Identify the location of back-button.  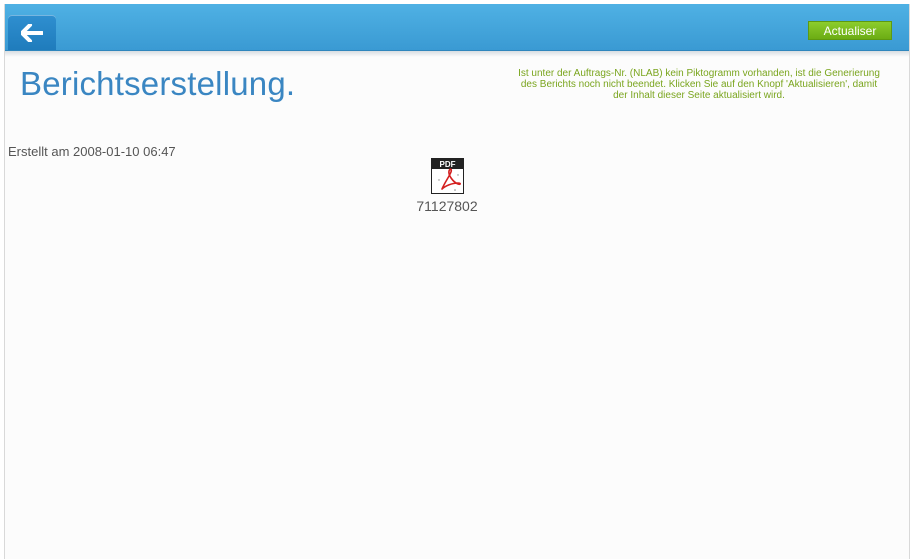
(32, 32).